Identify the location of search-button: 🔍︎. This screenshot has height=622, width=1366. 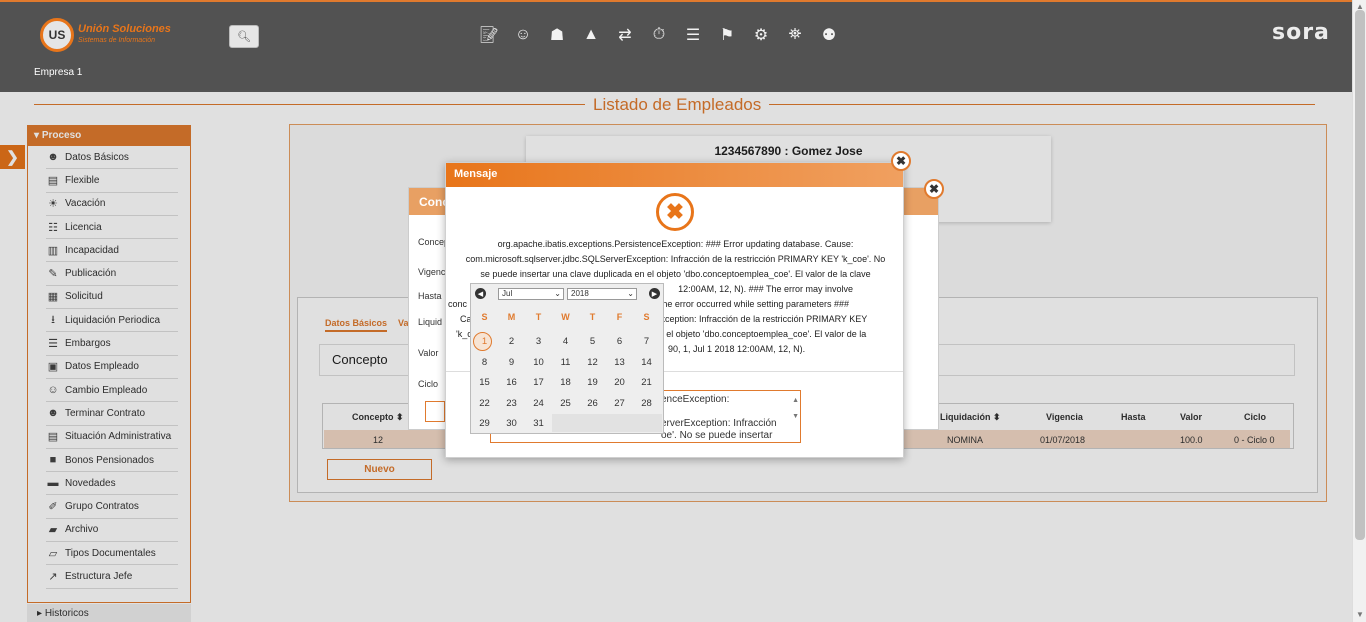
(244, 36).